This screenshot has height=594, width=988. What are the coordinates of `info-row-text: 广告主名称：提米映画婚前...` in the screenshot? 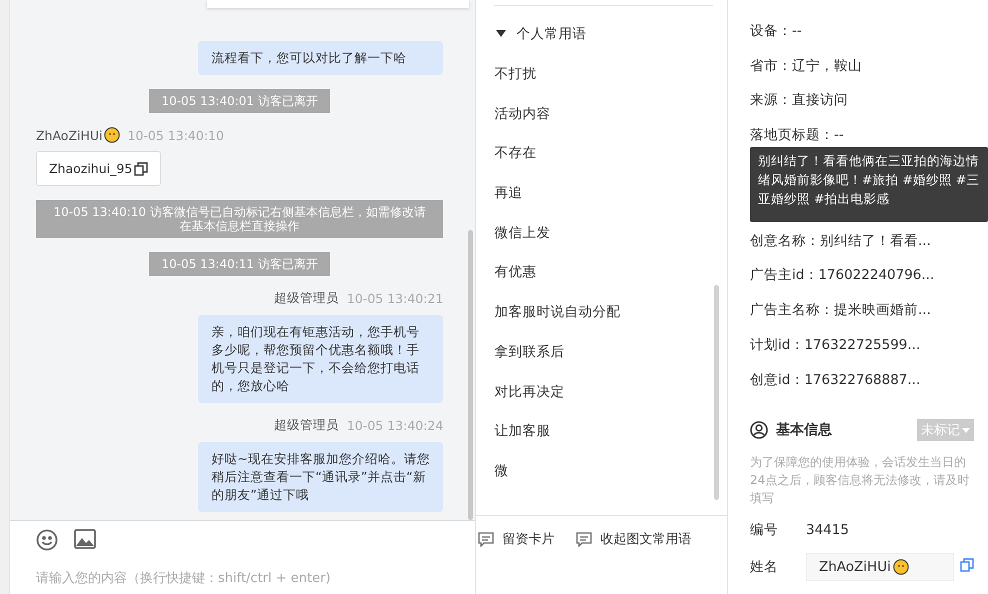 It's located at (841, 310).